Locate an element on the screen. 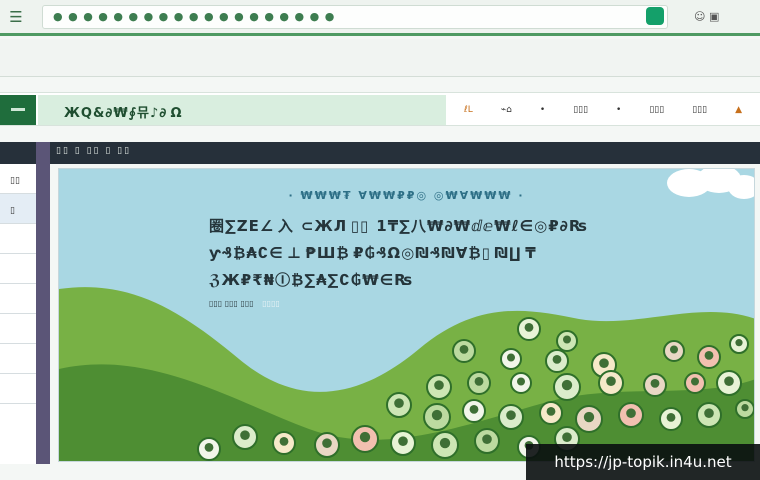  site-navbar: ЖQ&∂₩∮뮤♪∂ Ω ℓL ⌁⌂ • ▯▯▯ • ▯▯▯ ▯▯▯ ▲ is located at coordinates (380, 109).